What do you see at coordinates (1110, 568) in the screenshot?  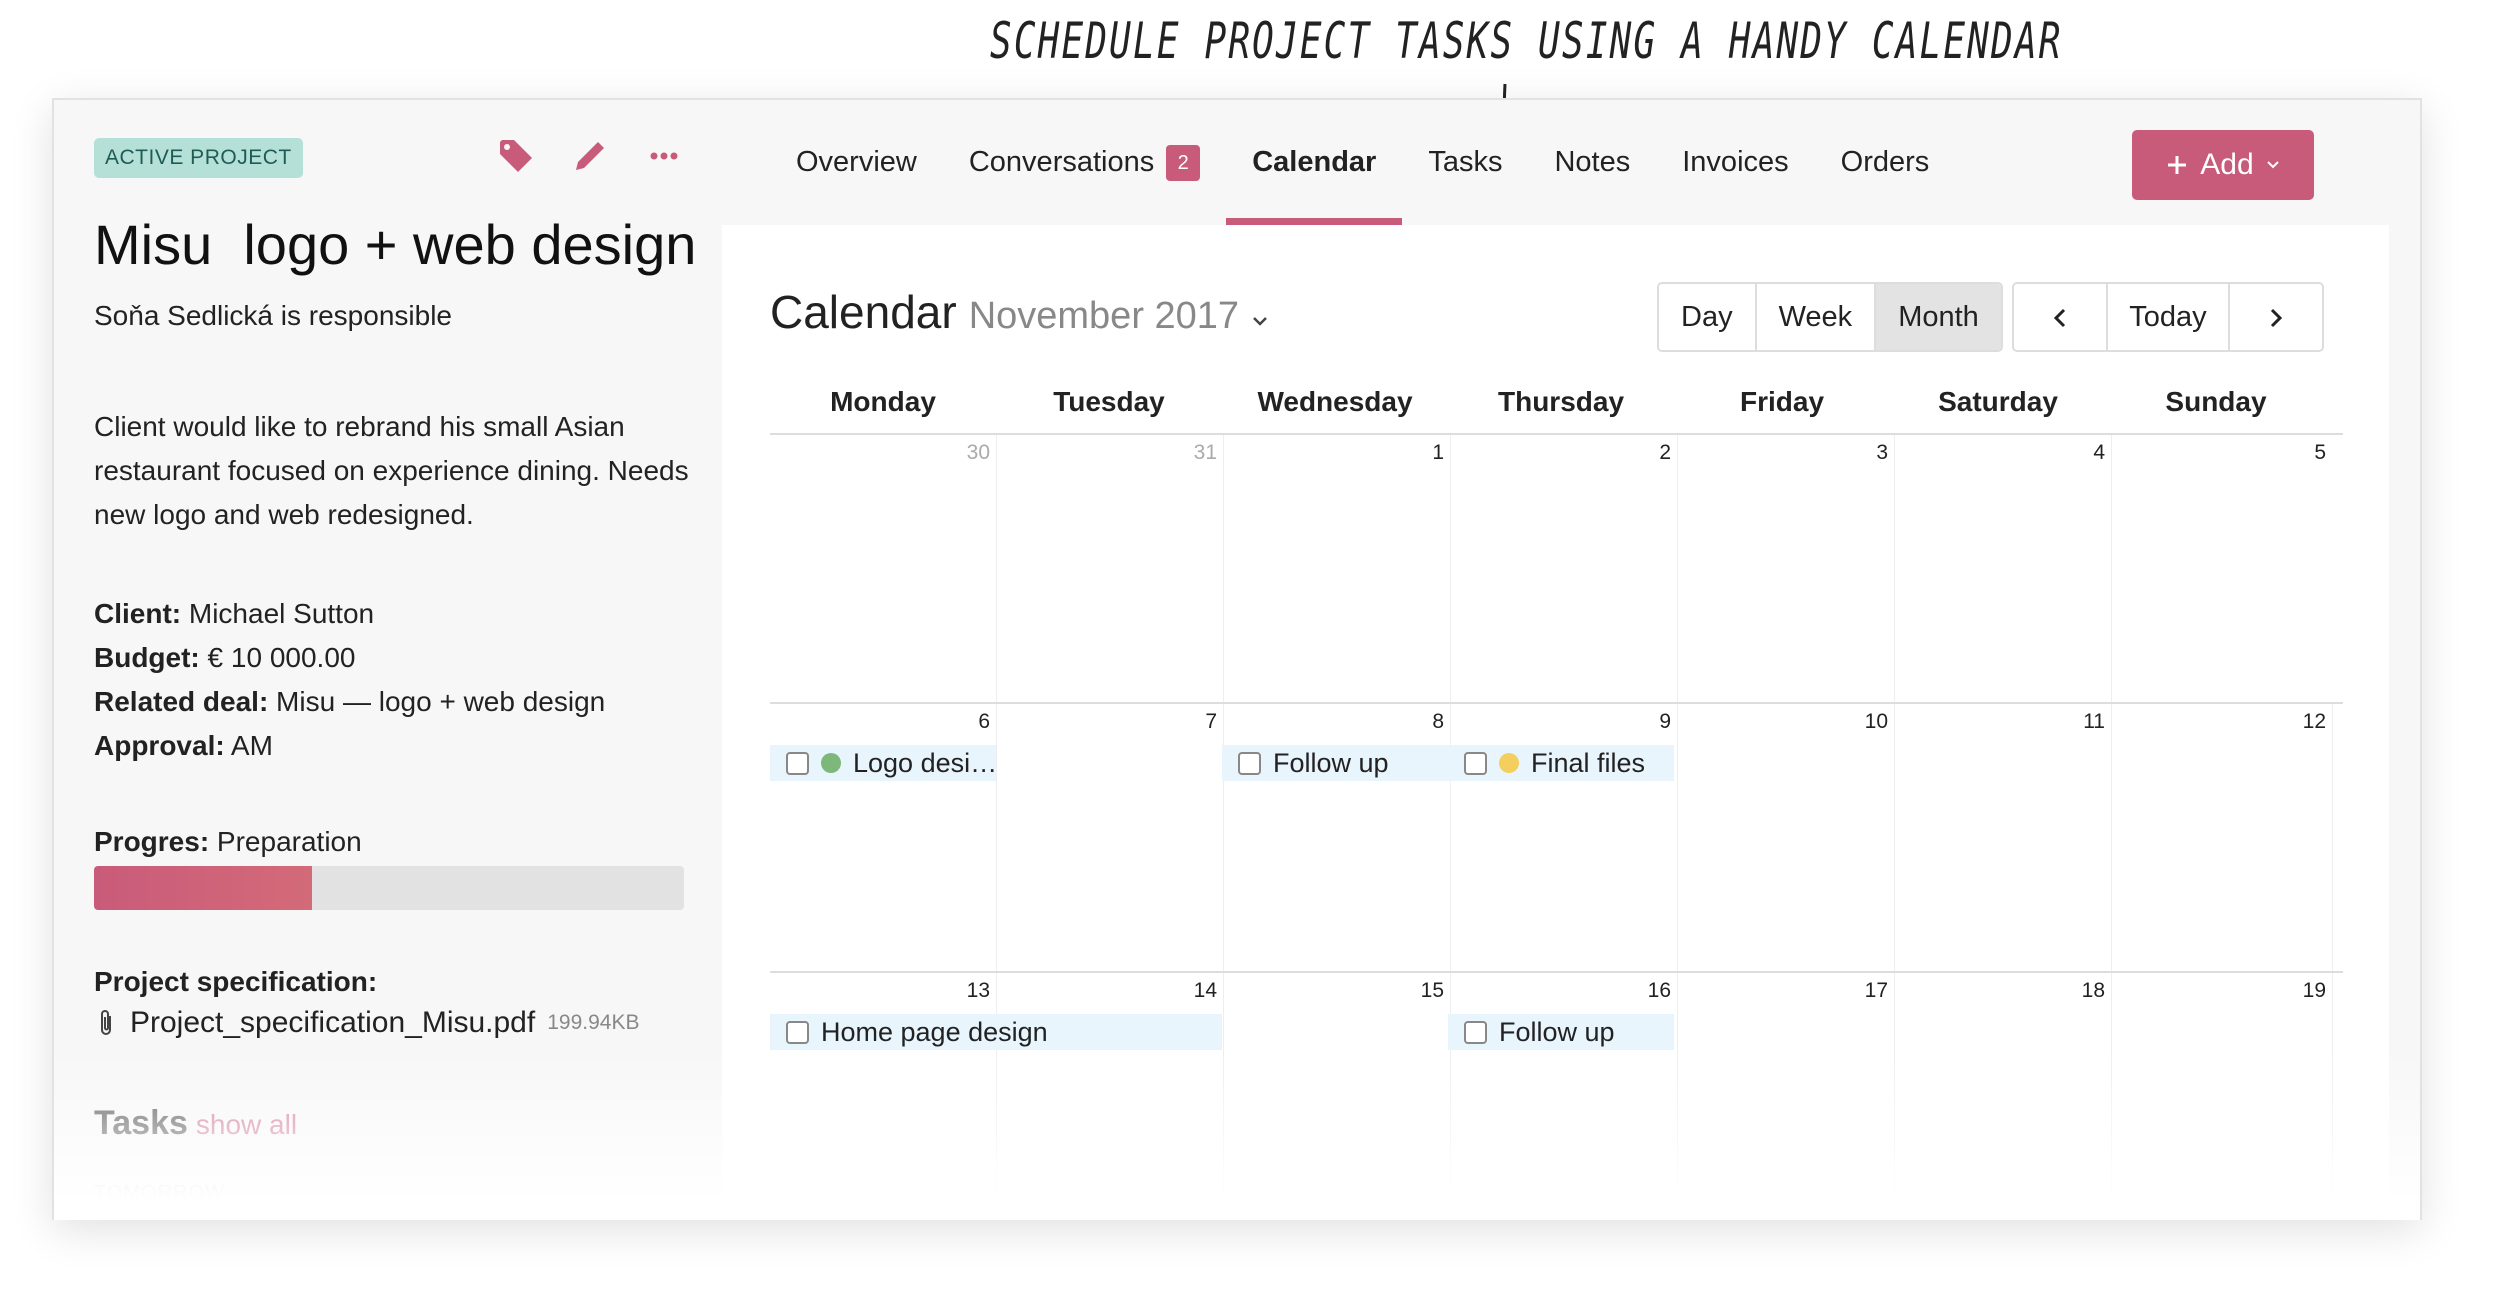 I see `calendar-day-cell: 31` at bounding box center [1110, 568].